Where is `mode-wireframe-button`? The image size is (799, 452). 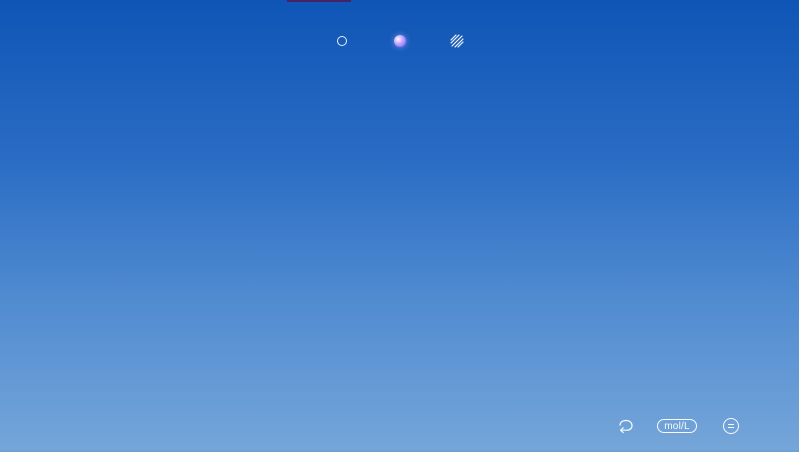 mode-wireframe-button is located at coordinates (342, 41).